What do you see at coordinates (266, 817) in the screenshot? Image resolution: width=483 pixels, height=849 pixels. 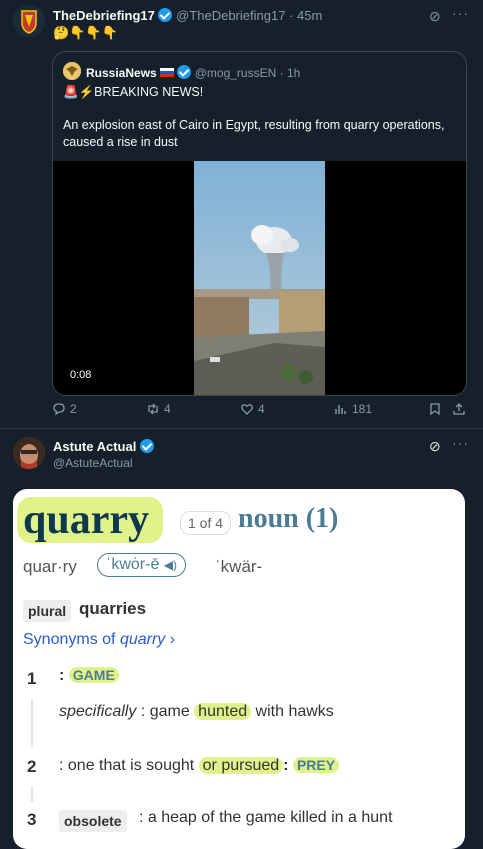 I see `definition-text: : a heap of the game killed in a hunt` at bounding box center [266, 817].